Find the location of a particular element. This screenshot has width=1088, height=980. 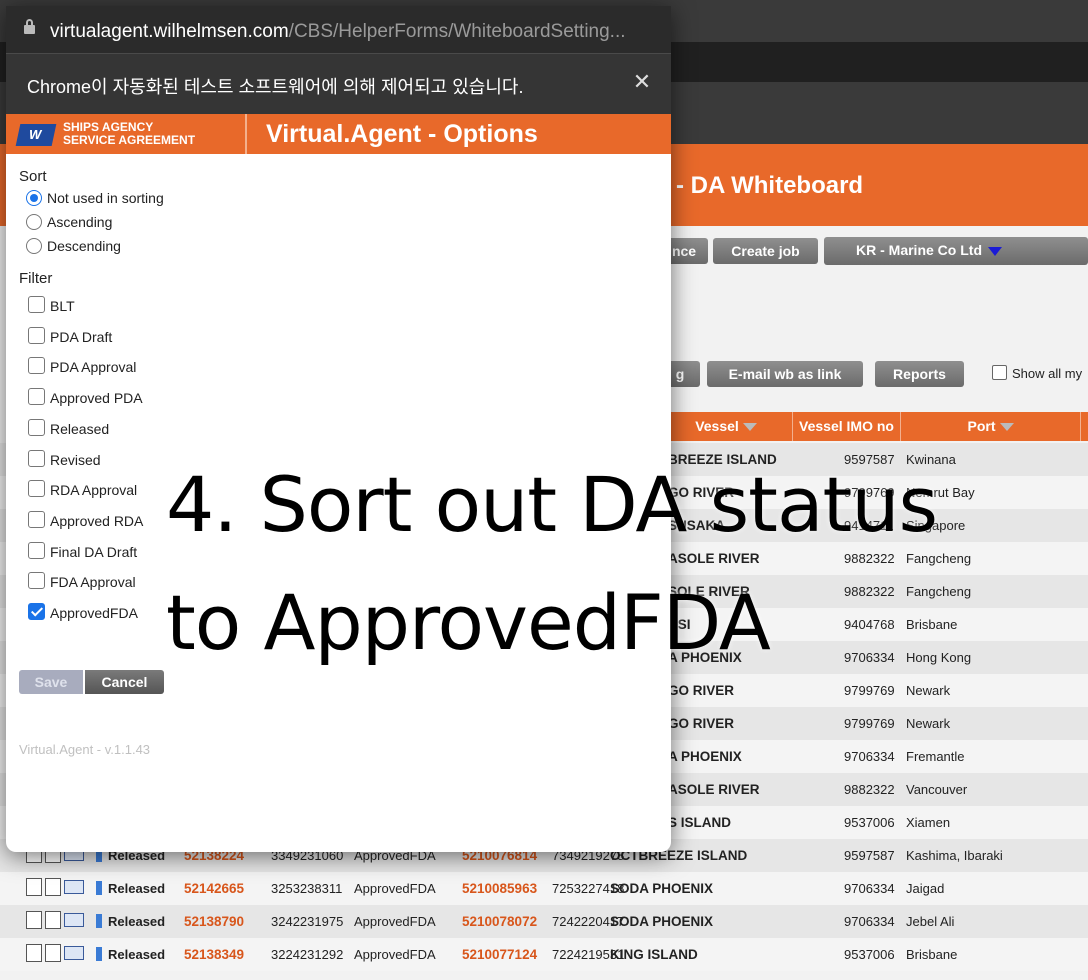

column-vessel: Vessel is located at coordinates (726, 426).